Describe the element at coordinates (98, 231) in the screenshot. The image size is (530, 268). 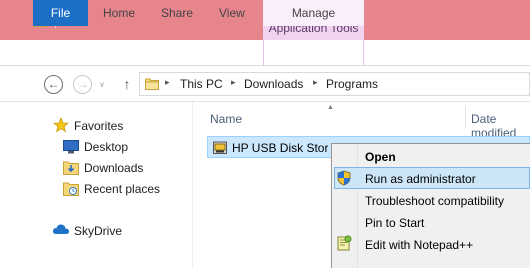
I see `nav-skydrive: SkyDrive` at that location.